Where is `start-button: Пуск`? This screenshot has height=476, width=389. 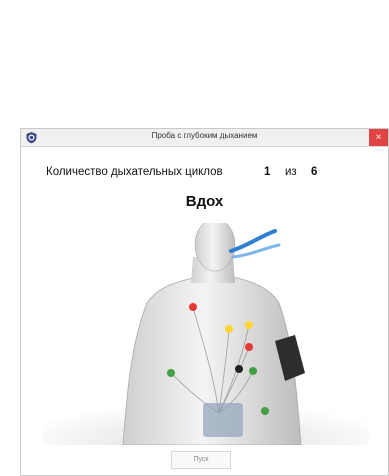
start-button: Пуск is located at coordinates (201, 460).